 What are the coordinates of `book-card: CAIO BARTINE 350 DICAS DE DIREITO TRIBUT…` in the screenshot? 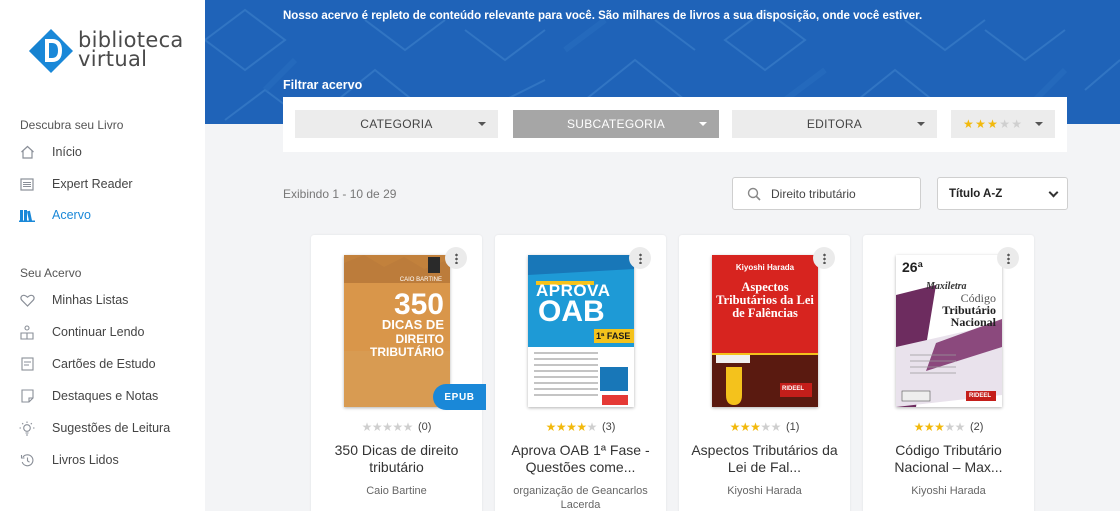 It's located at (398, 373).